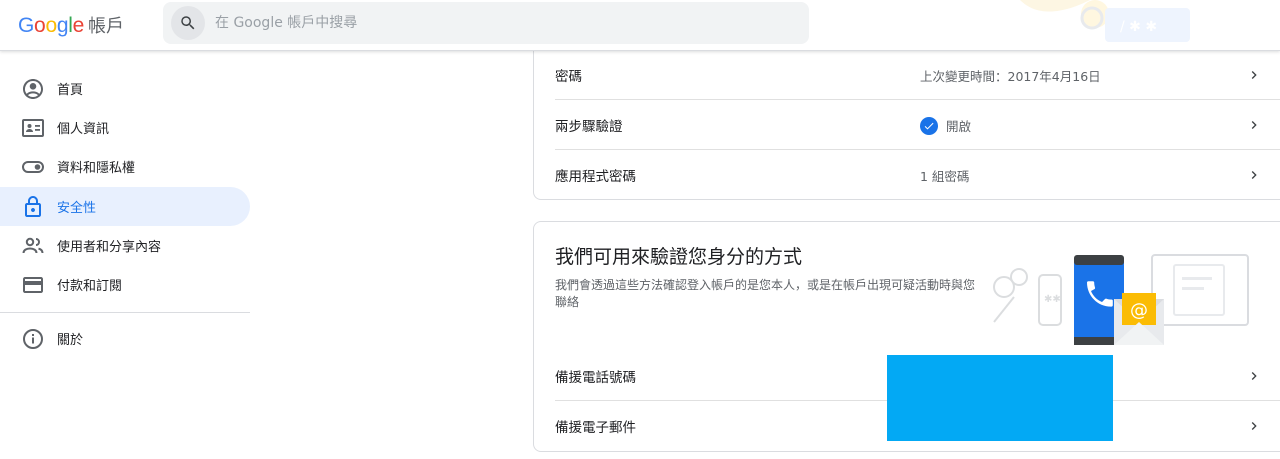 Image resolution: width=1280 pixels, height=459 pixels. What do you see at coordinates (33, 285) in the screenshot?
I see `credit-card-icon` at bounding box center [33, 285].